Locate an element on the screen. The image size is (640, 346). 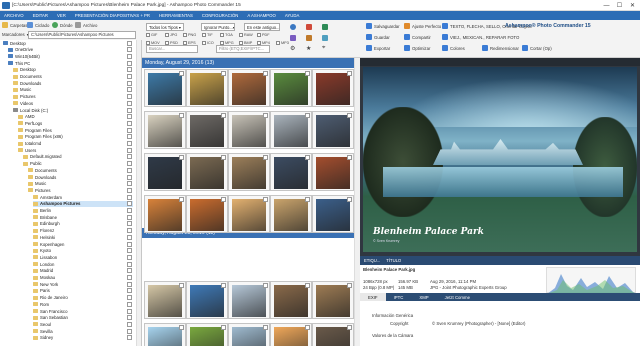
menu-slideshow: PRESENTACIÓN DIAPOSITIVAS + PR is located at coordinates (112, 15).